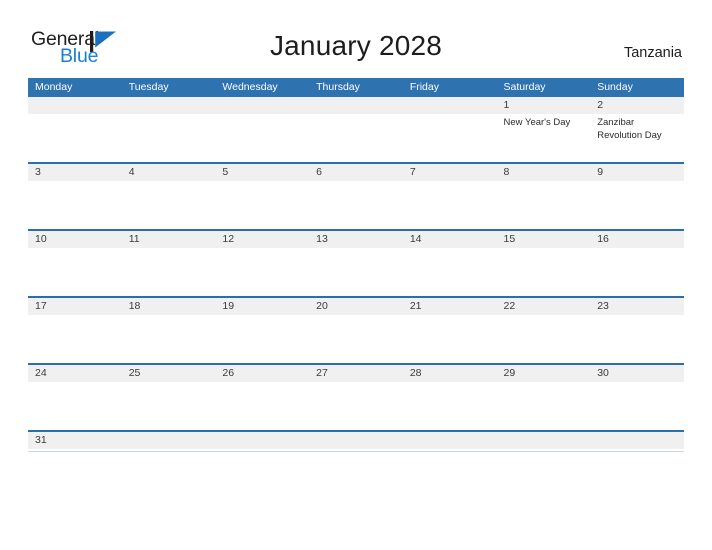  Describe the element at coordinates (75, 196) in the screenshot. I see `day-cell: 3` at that location.